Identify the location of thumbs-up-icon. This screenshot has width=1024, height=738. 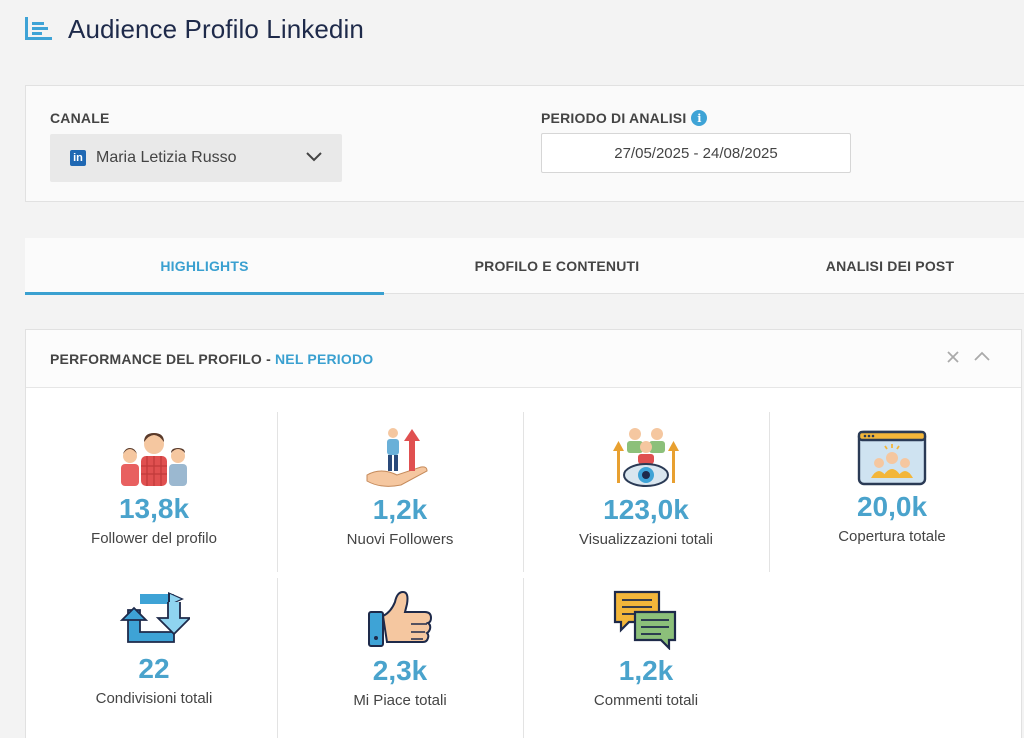
(400, 618).